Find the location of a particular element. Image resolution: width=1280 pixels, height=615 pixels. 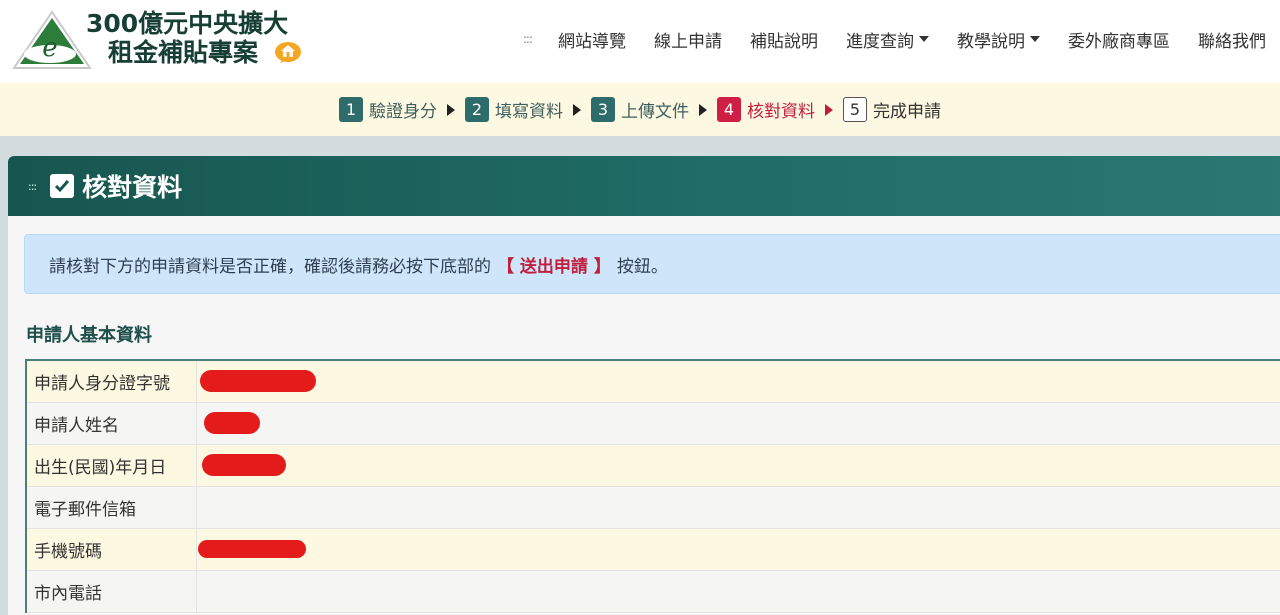

table-row: 手機號碼 is located at coordinates (653, 549).